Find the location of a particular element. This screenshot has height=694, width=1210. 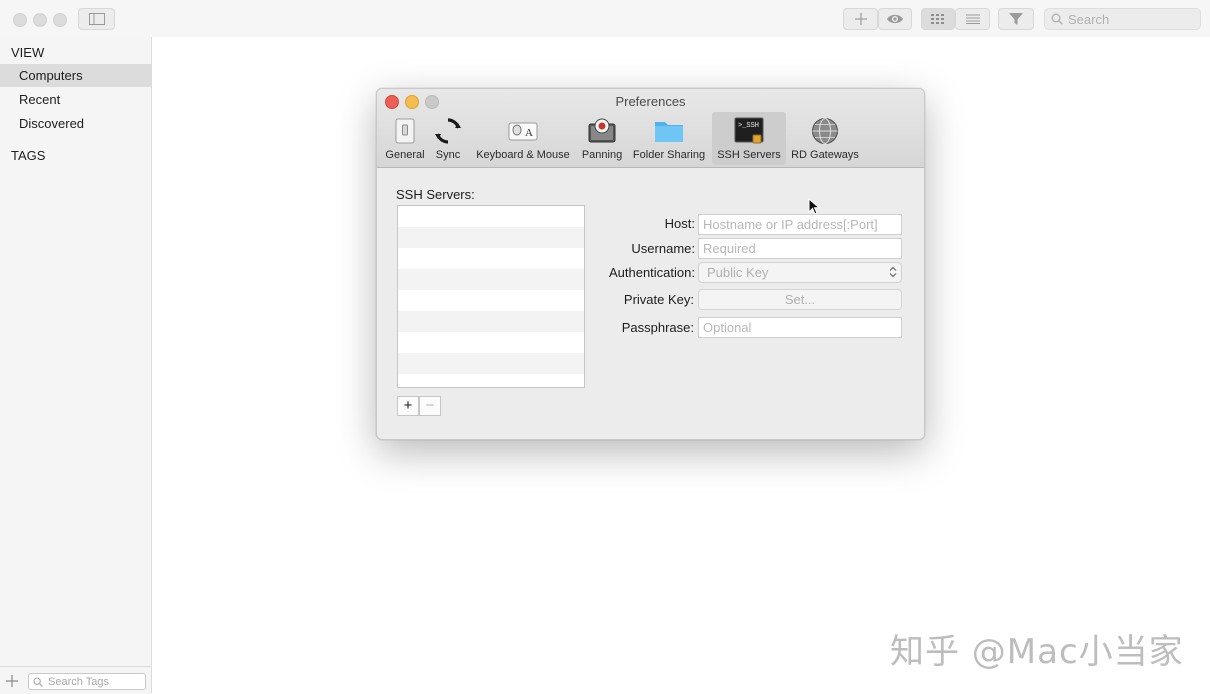

preferences-title: Preferences is located at coordinates (650, 101).